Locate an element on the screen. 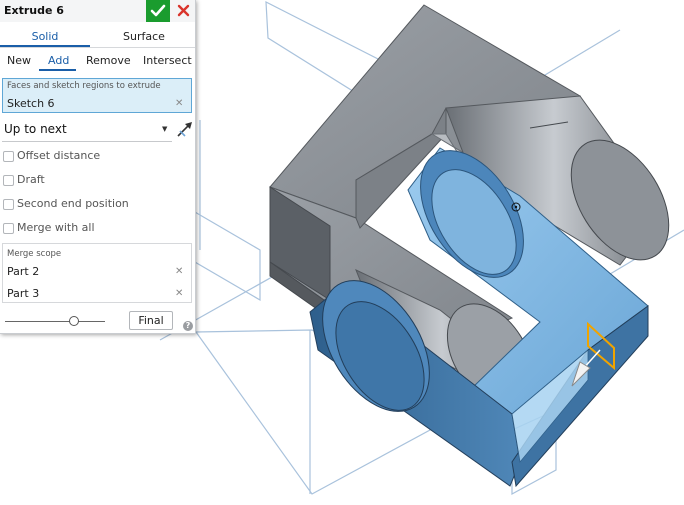  close-icon is located at coordinates (183, 10).